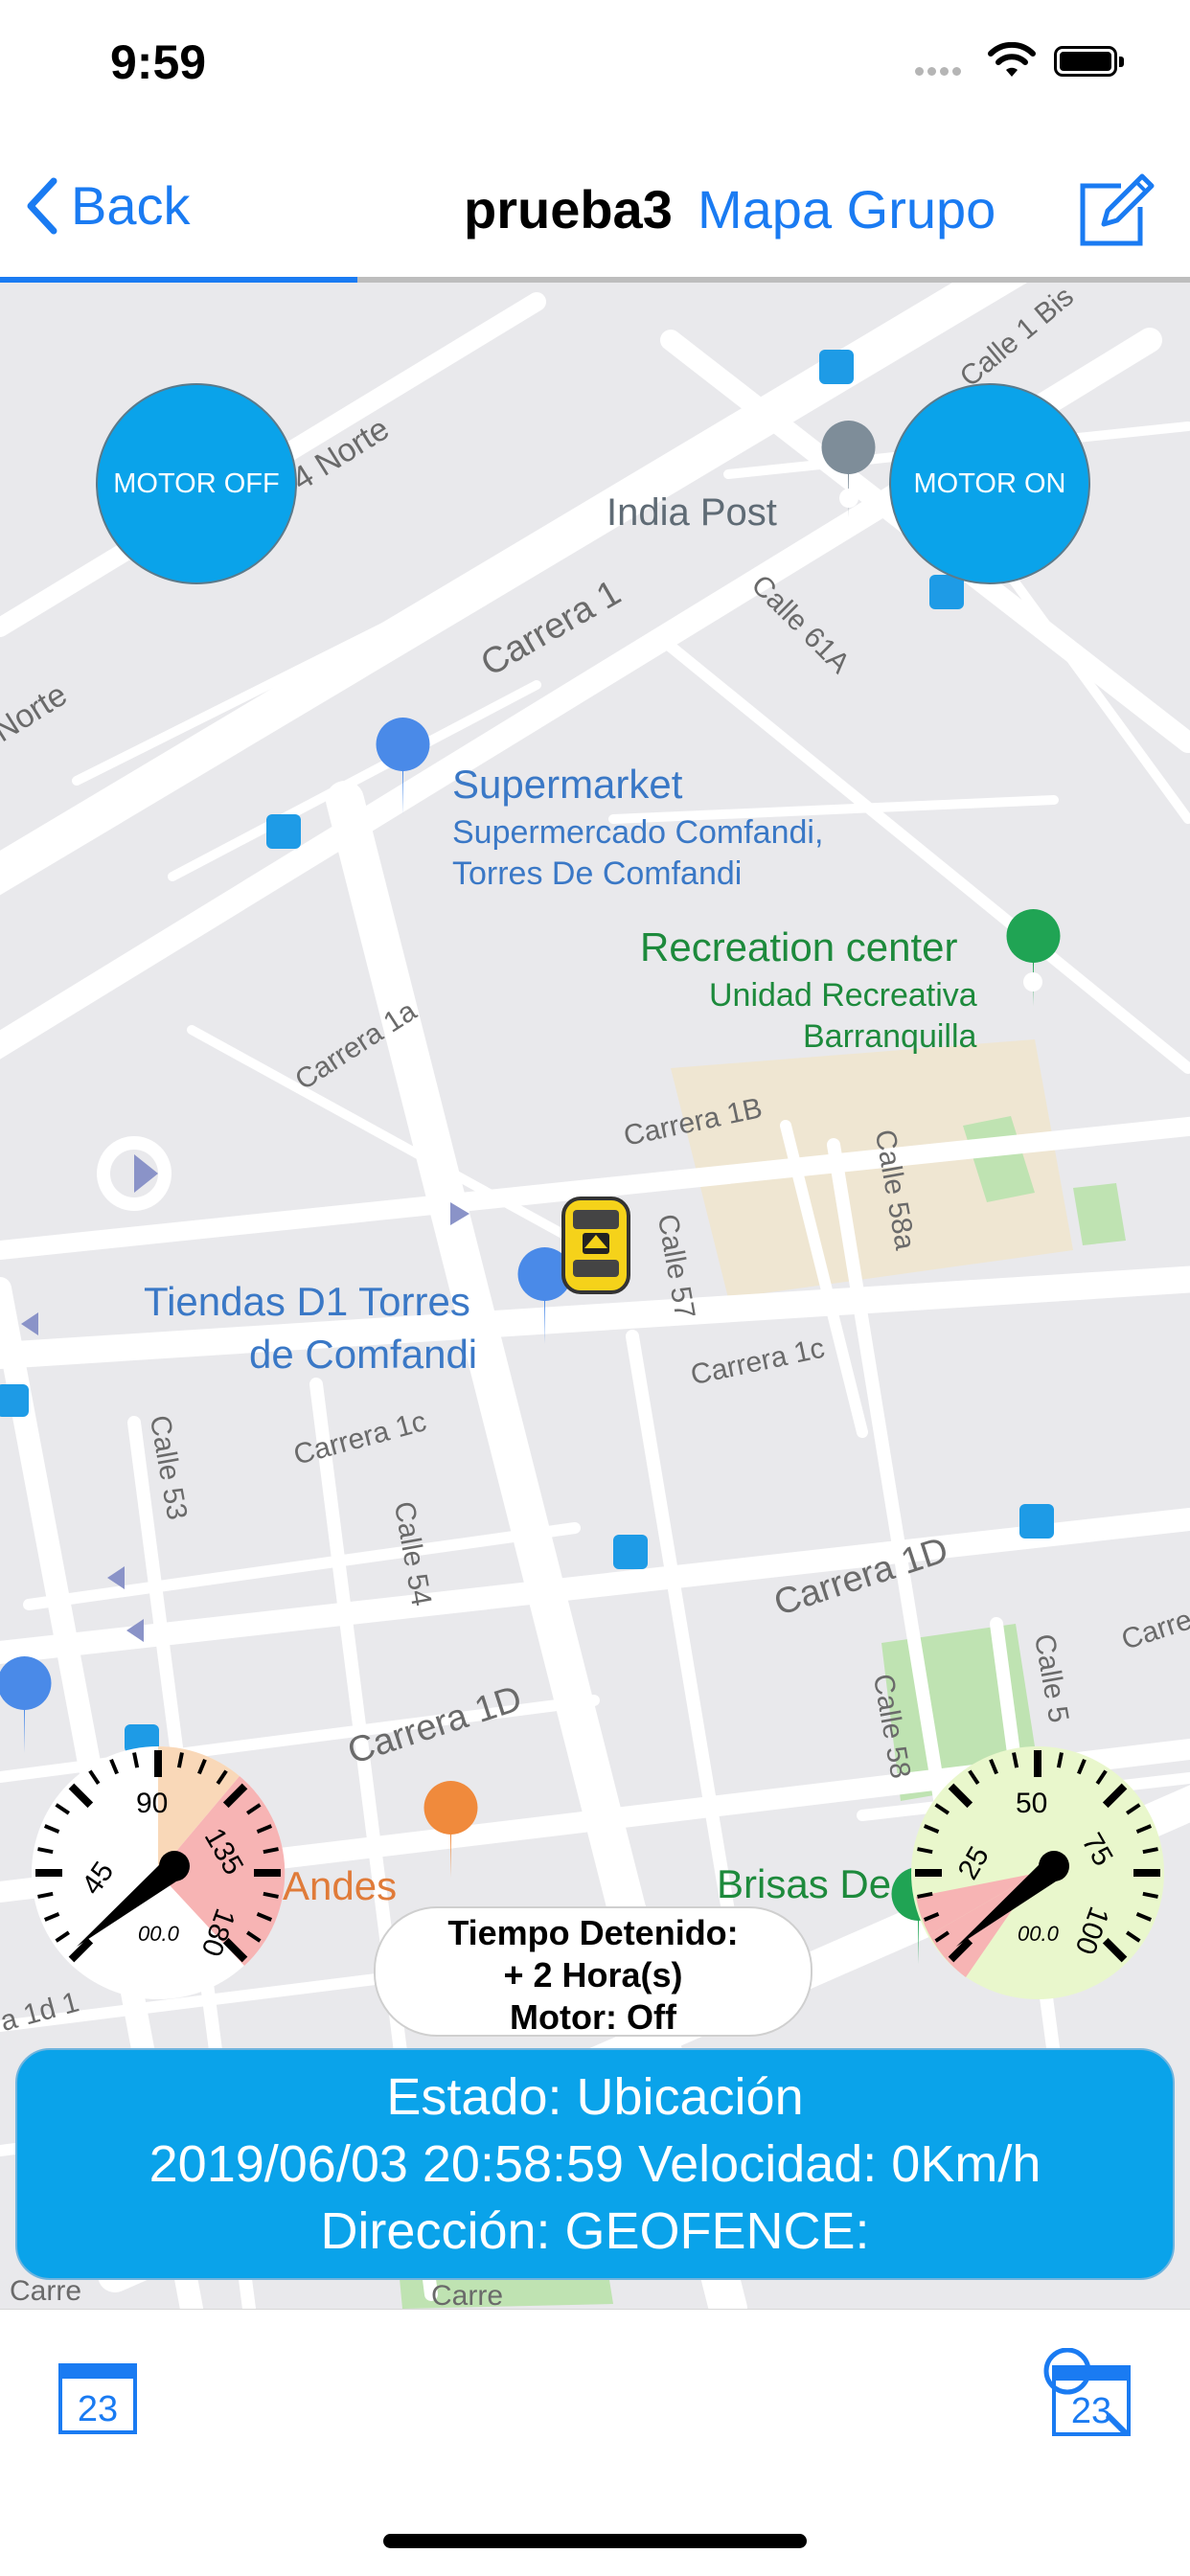 Image resolution: width=1190 pixels, height=2576 pixels. Describe the element at coordinates (989, 484) in the screenshot. I see `motor-on-button: MOTOR ON` at that location.